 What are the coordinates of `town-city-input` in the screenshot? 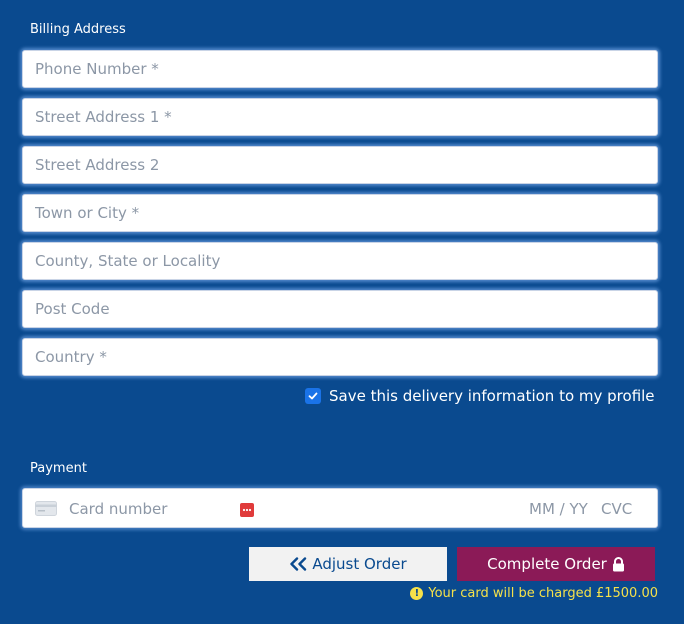 It's located at (340, 213).